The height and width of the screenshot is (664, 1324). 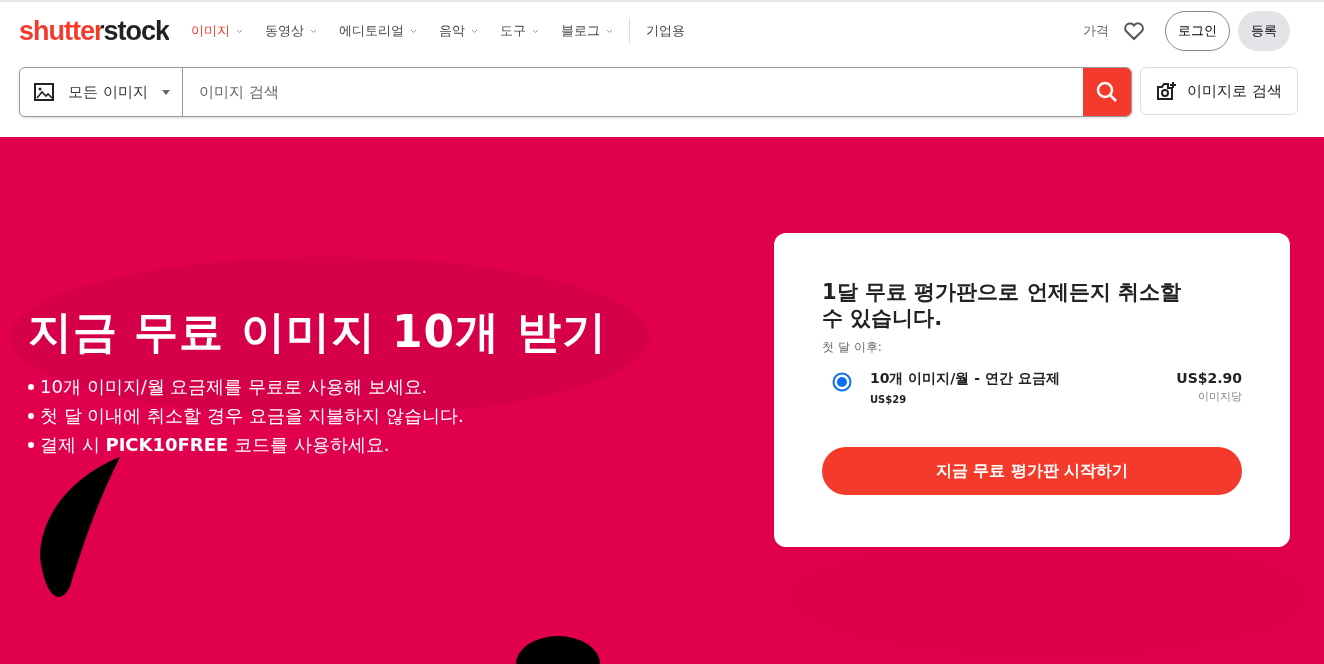 What do you see at coordinates (520, 31) in the screenshot?
I see `nav-tab: 도구` at bounding box center [520, 31].